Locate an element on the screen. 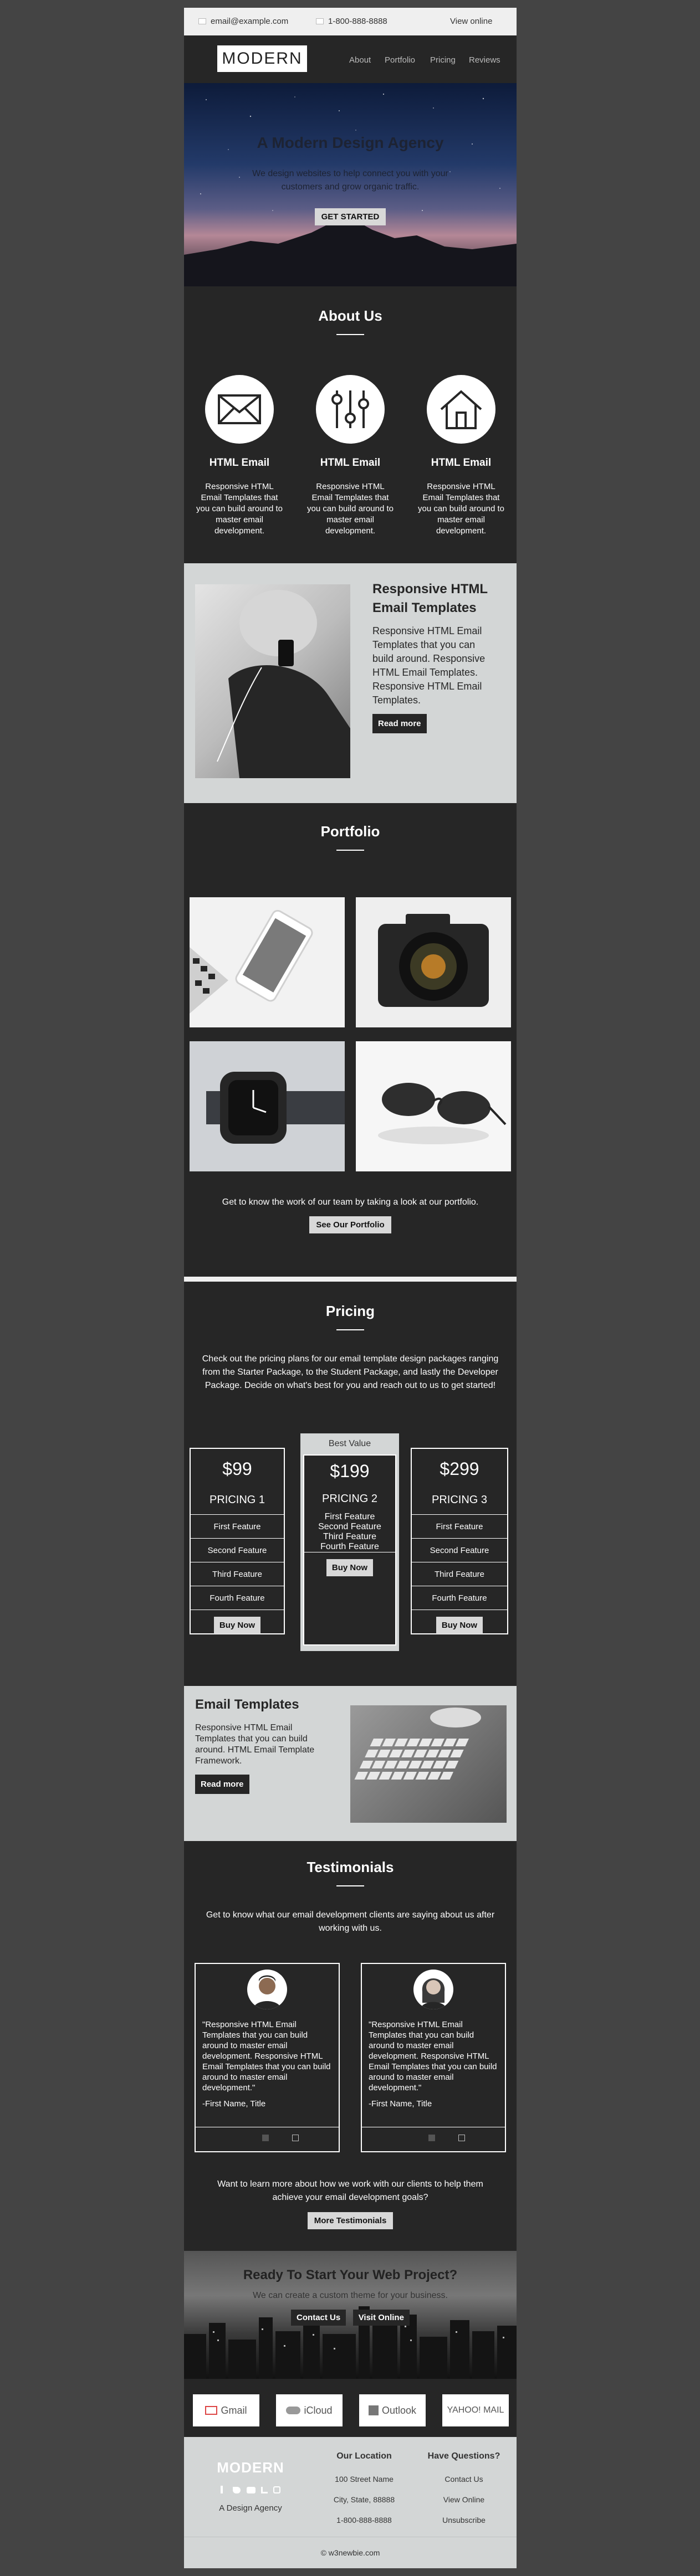 This screenshot has width=700, height=2576. best-value-badge: Best Value is located at coordinates (349, 1443).